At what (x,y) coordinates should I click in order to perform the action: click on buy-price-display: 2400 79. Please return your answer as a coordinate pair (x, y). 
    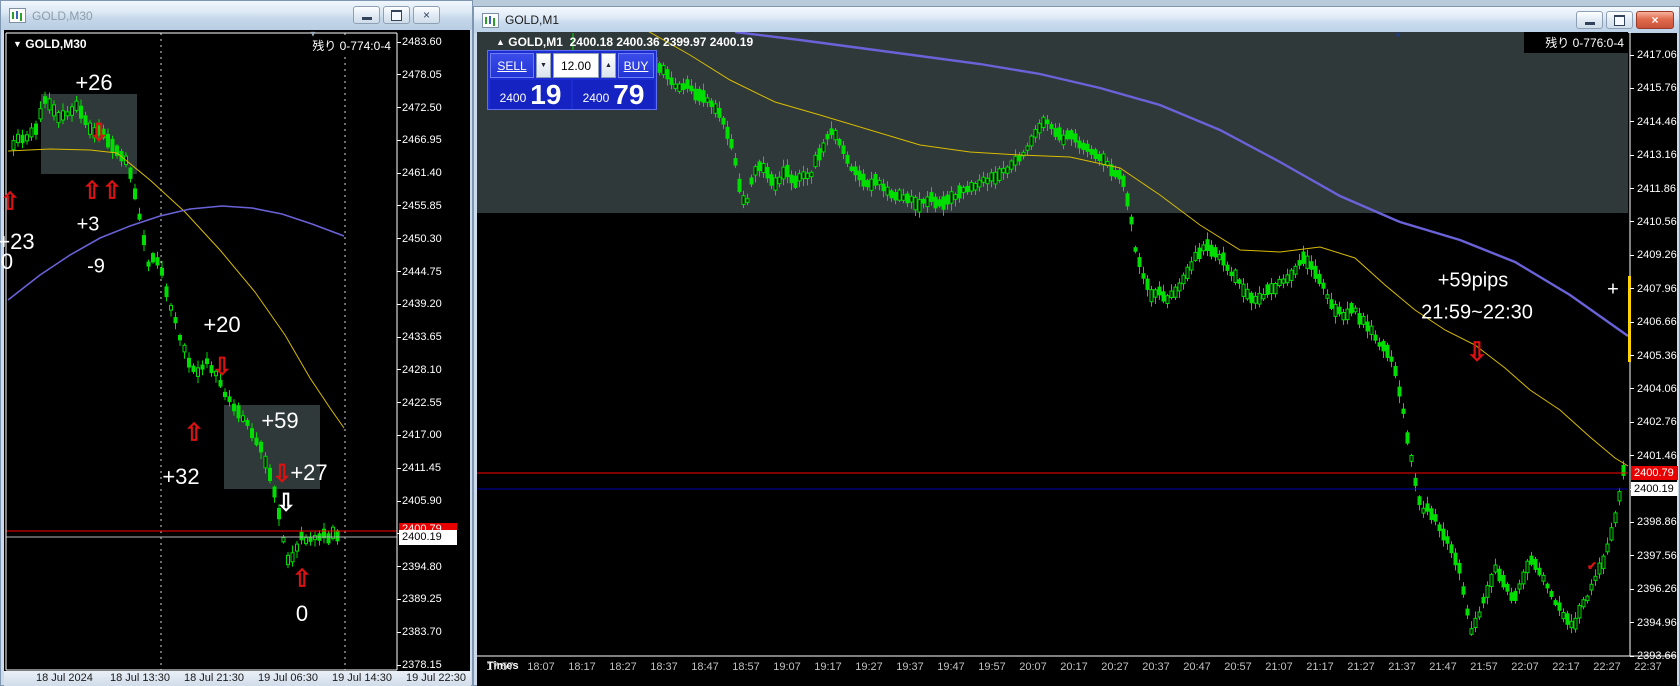
    Looking at the image, I should click on (613, 94).